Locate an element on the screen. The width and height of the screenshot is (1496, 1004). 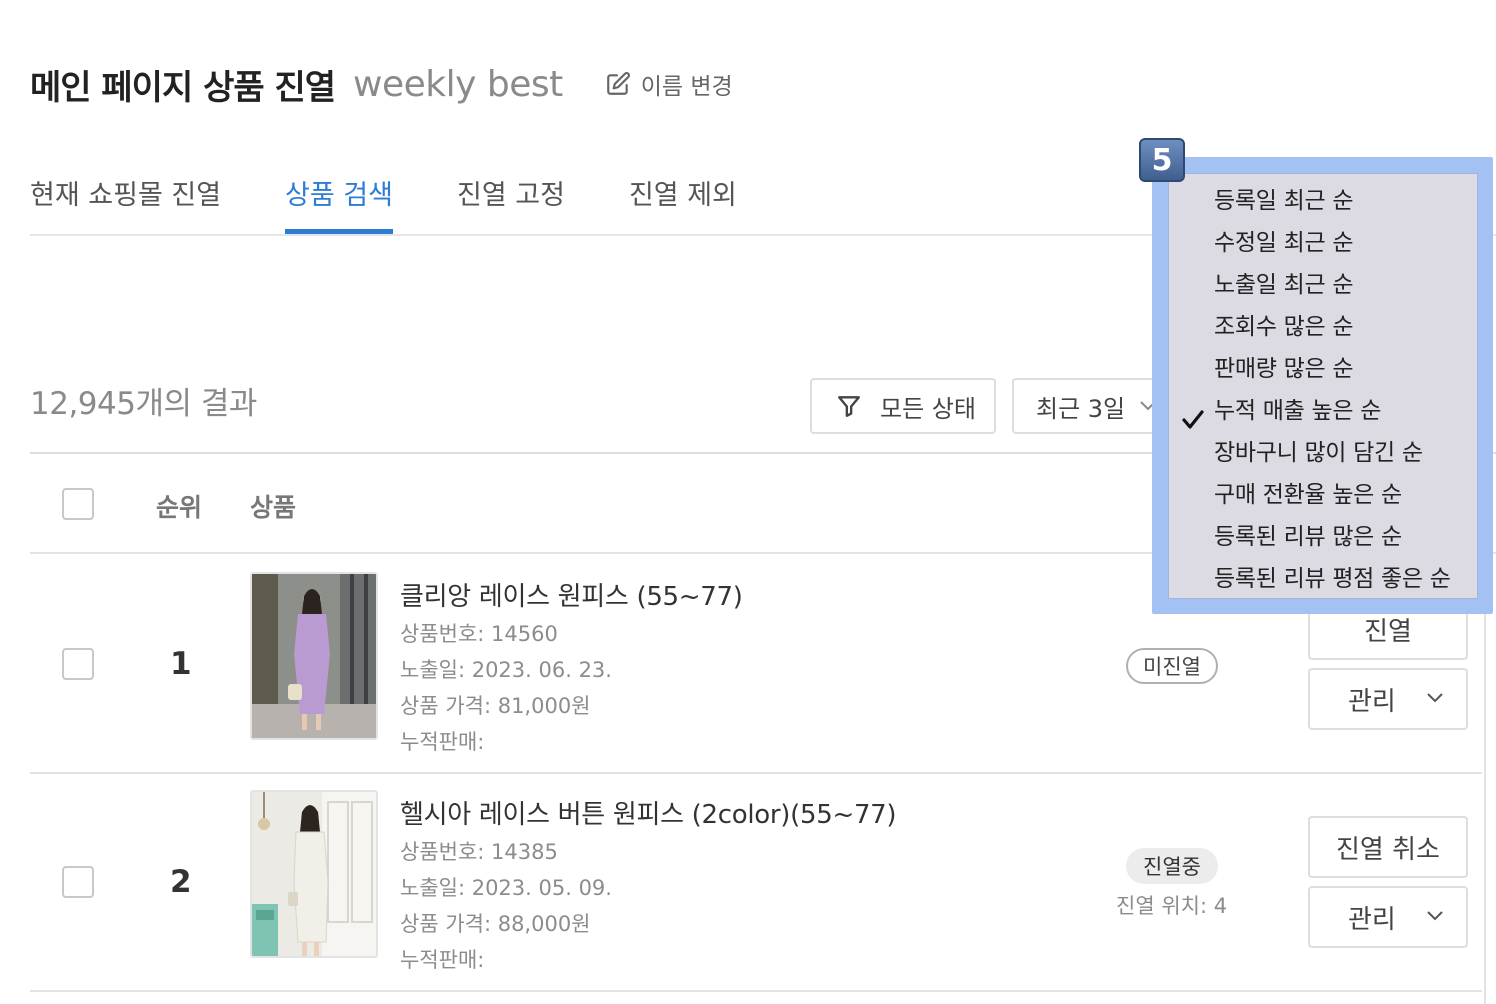
column-header-product: 상품 is located at coordinates (273, 507).